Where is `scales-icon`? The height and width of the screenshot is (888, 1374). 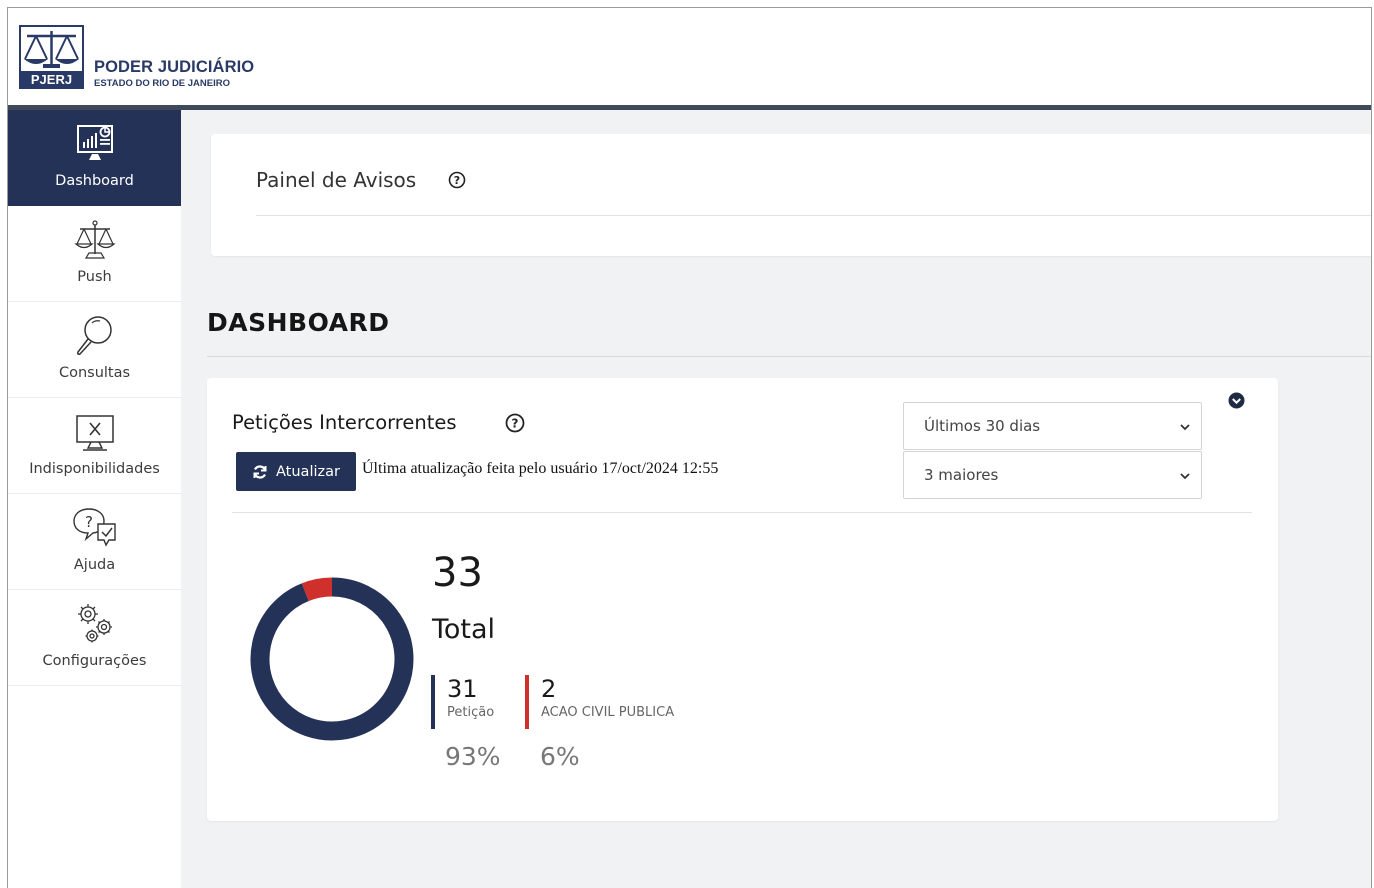
scales-icon is located at coordinates (94, 239).